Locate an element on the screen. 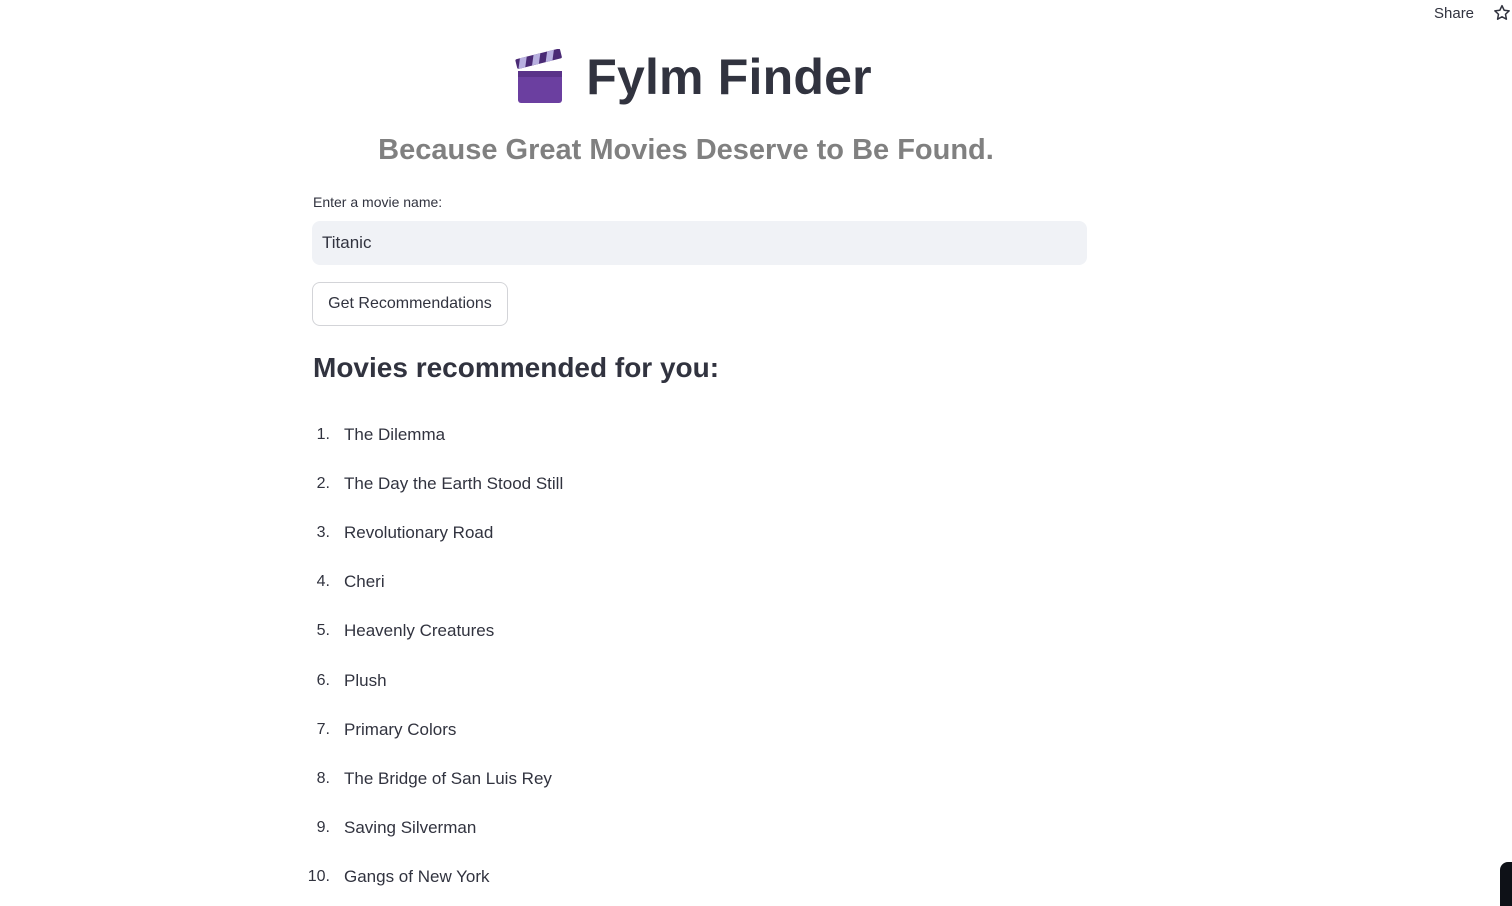  manage-app-widget is located at coordinates (1506, 884).